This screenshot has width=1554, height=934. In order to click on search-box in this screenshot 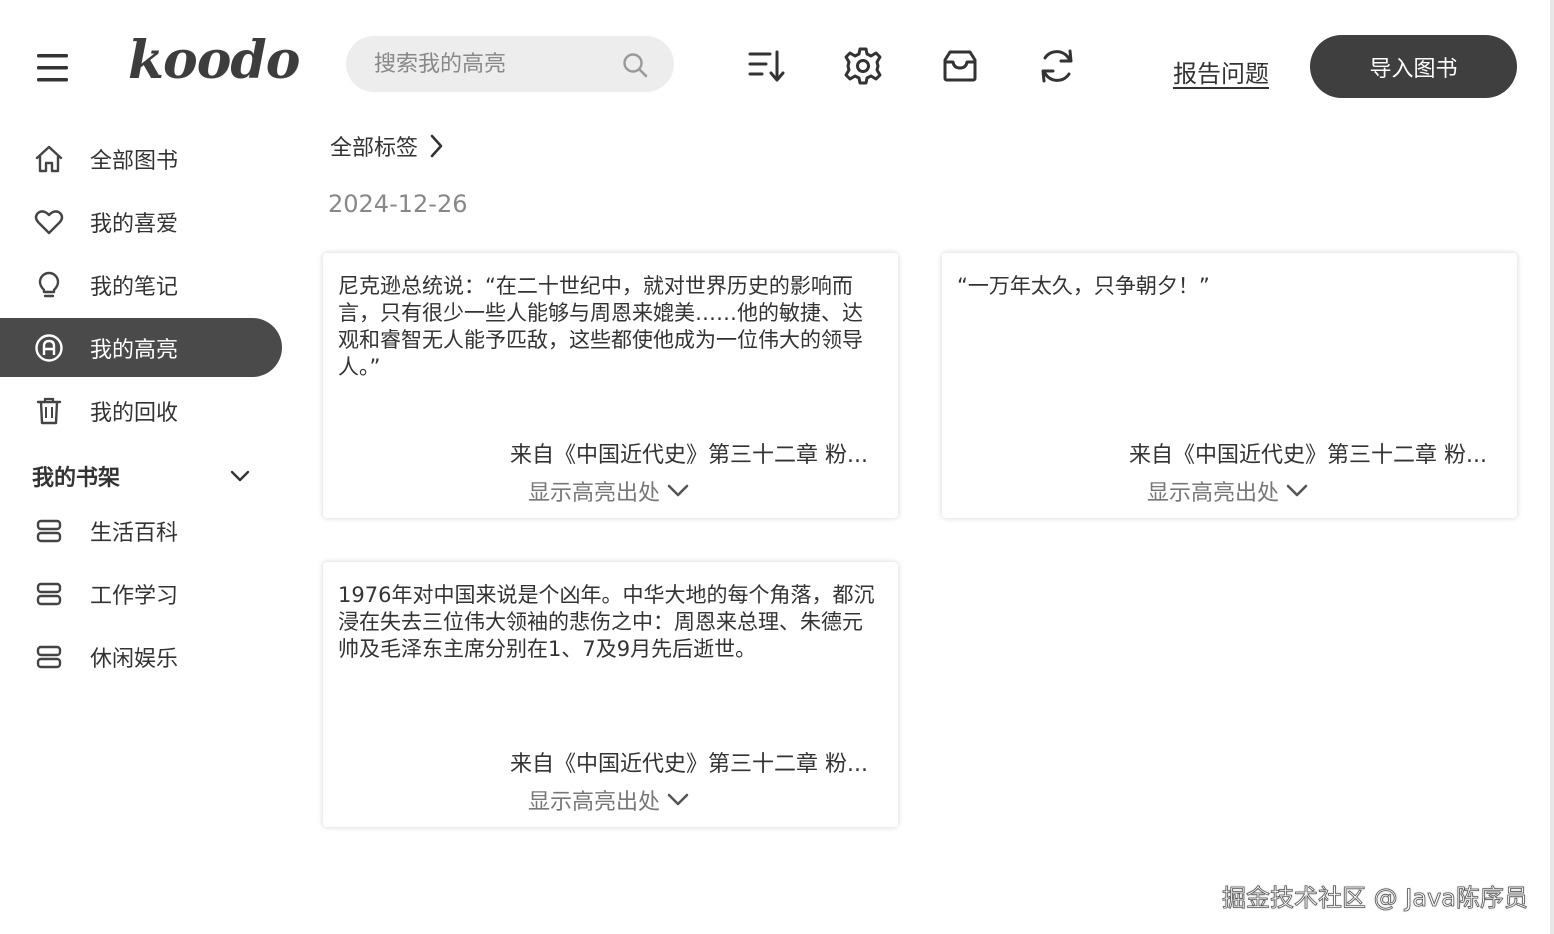, I will do `click(510, 64)`.